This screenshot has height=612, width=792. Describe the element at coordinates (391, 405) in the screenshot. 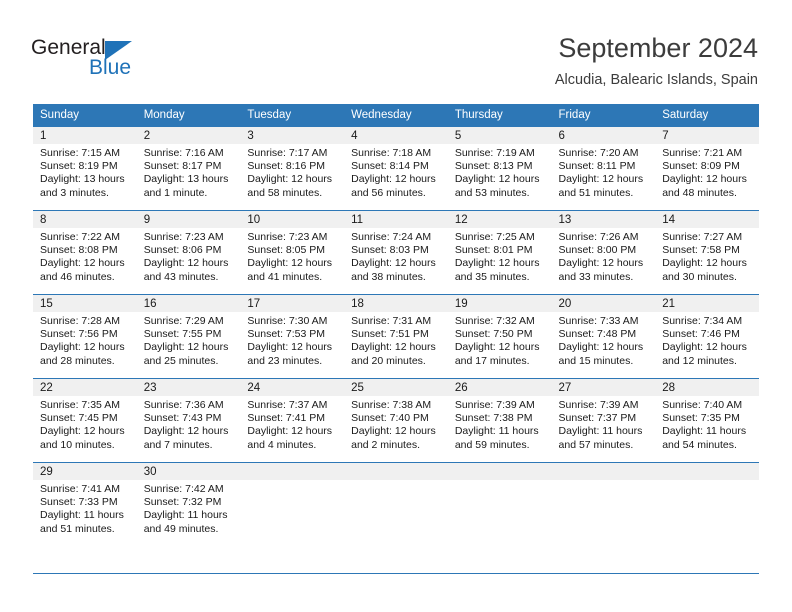

I see `day-info-sunrise: Sunrise: 7:38 AM` at that location.